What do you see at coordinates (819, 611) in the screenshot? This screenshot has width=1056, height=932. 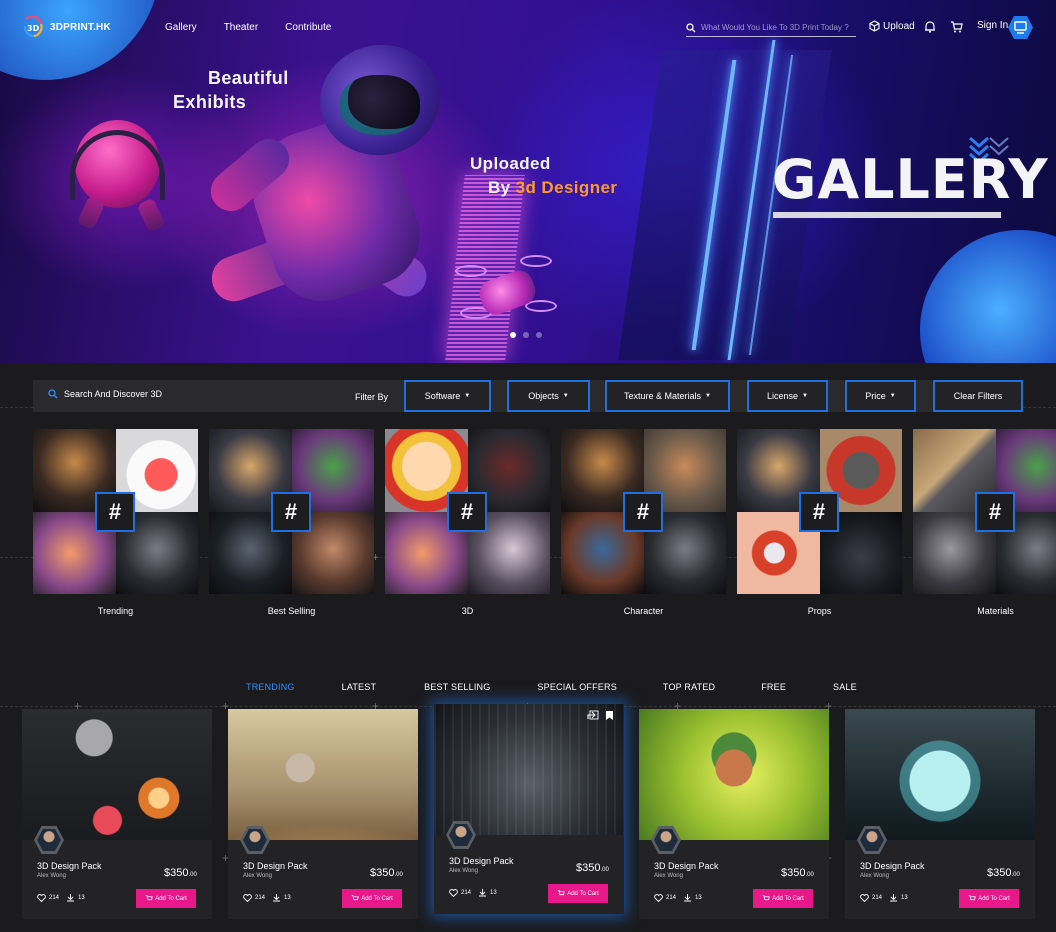 I see `category-label: Props` at bounding box center [819, 611].